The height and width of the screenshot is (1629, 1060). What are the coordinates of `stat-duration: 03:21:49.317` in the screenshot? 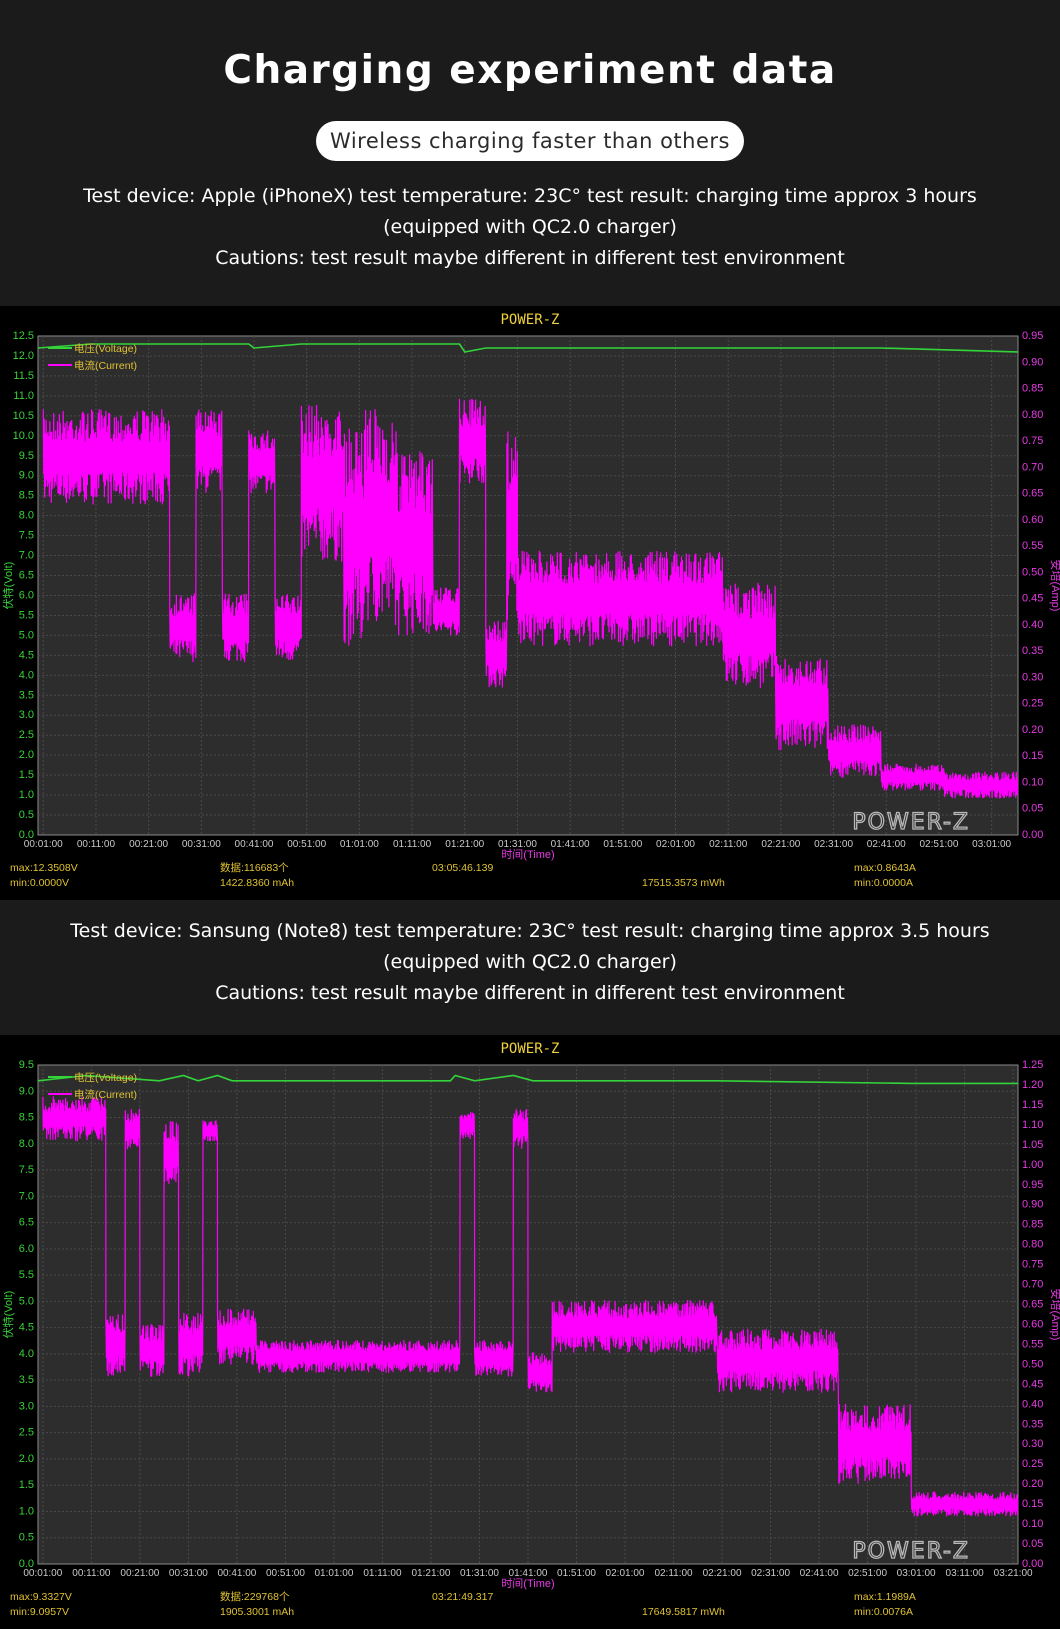 It's located at (462, 1597).